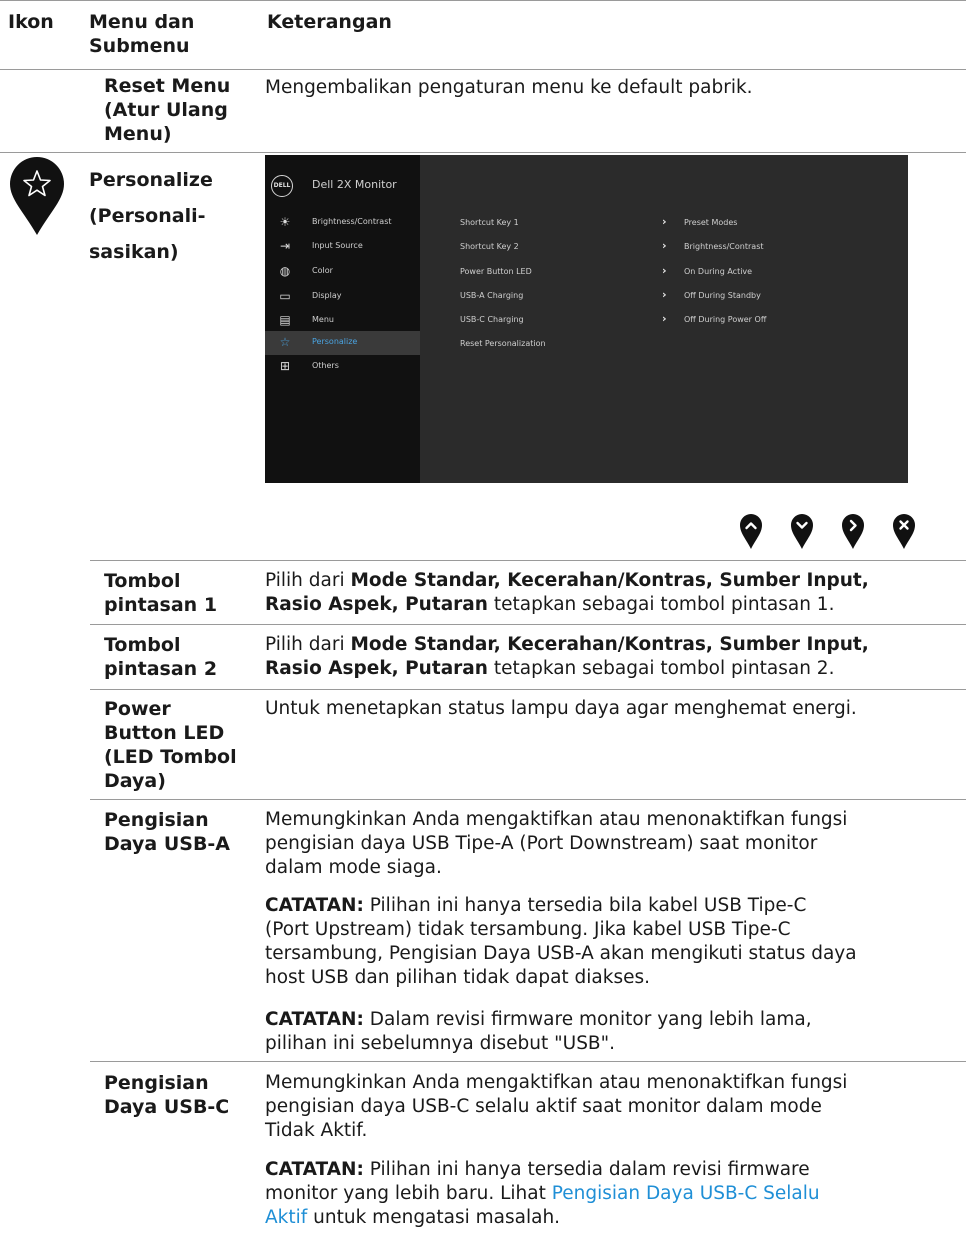 Image resolution: width=966 pixels, height=1238 pixels. Describe the element at coordinates (31, 22) in the screenshot. I see `header-icon-col: Ikon` at that location.